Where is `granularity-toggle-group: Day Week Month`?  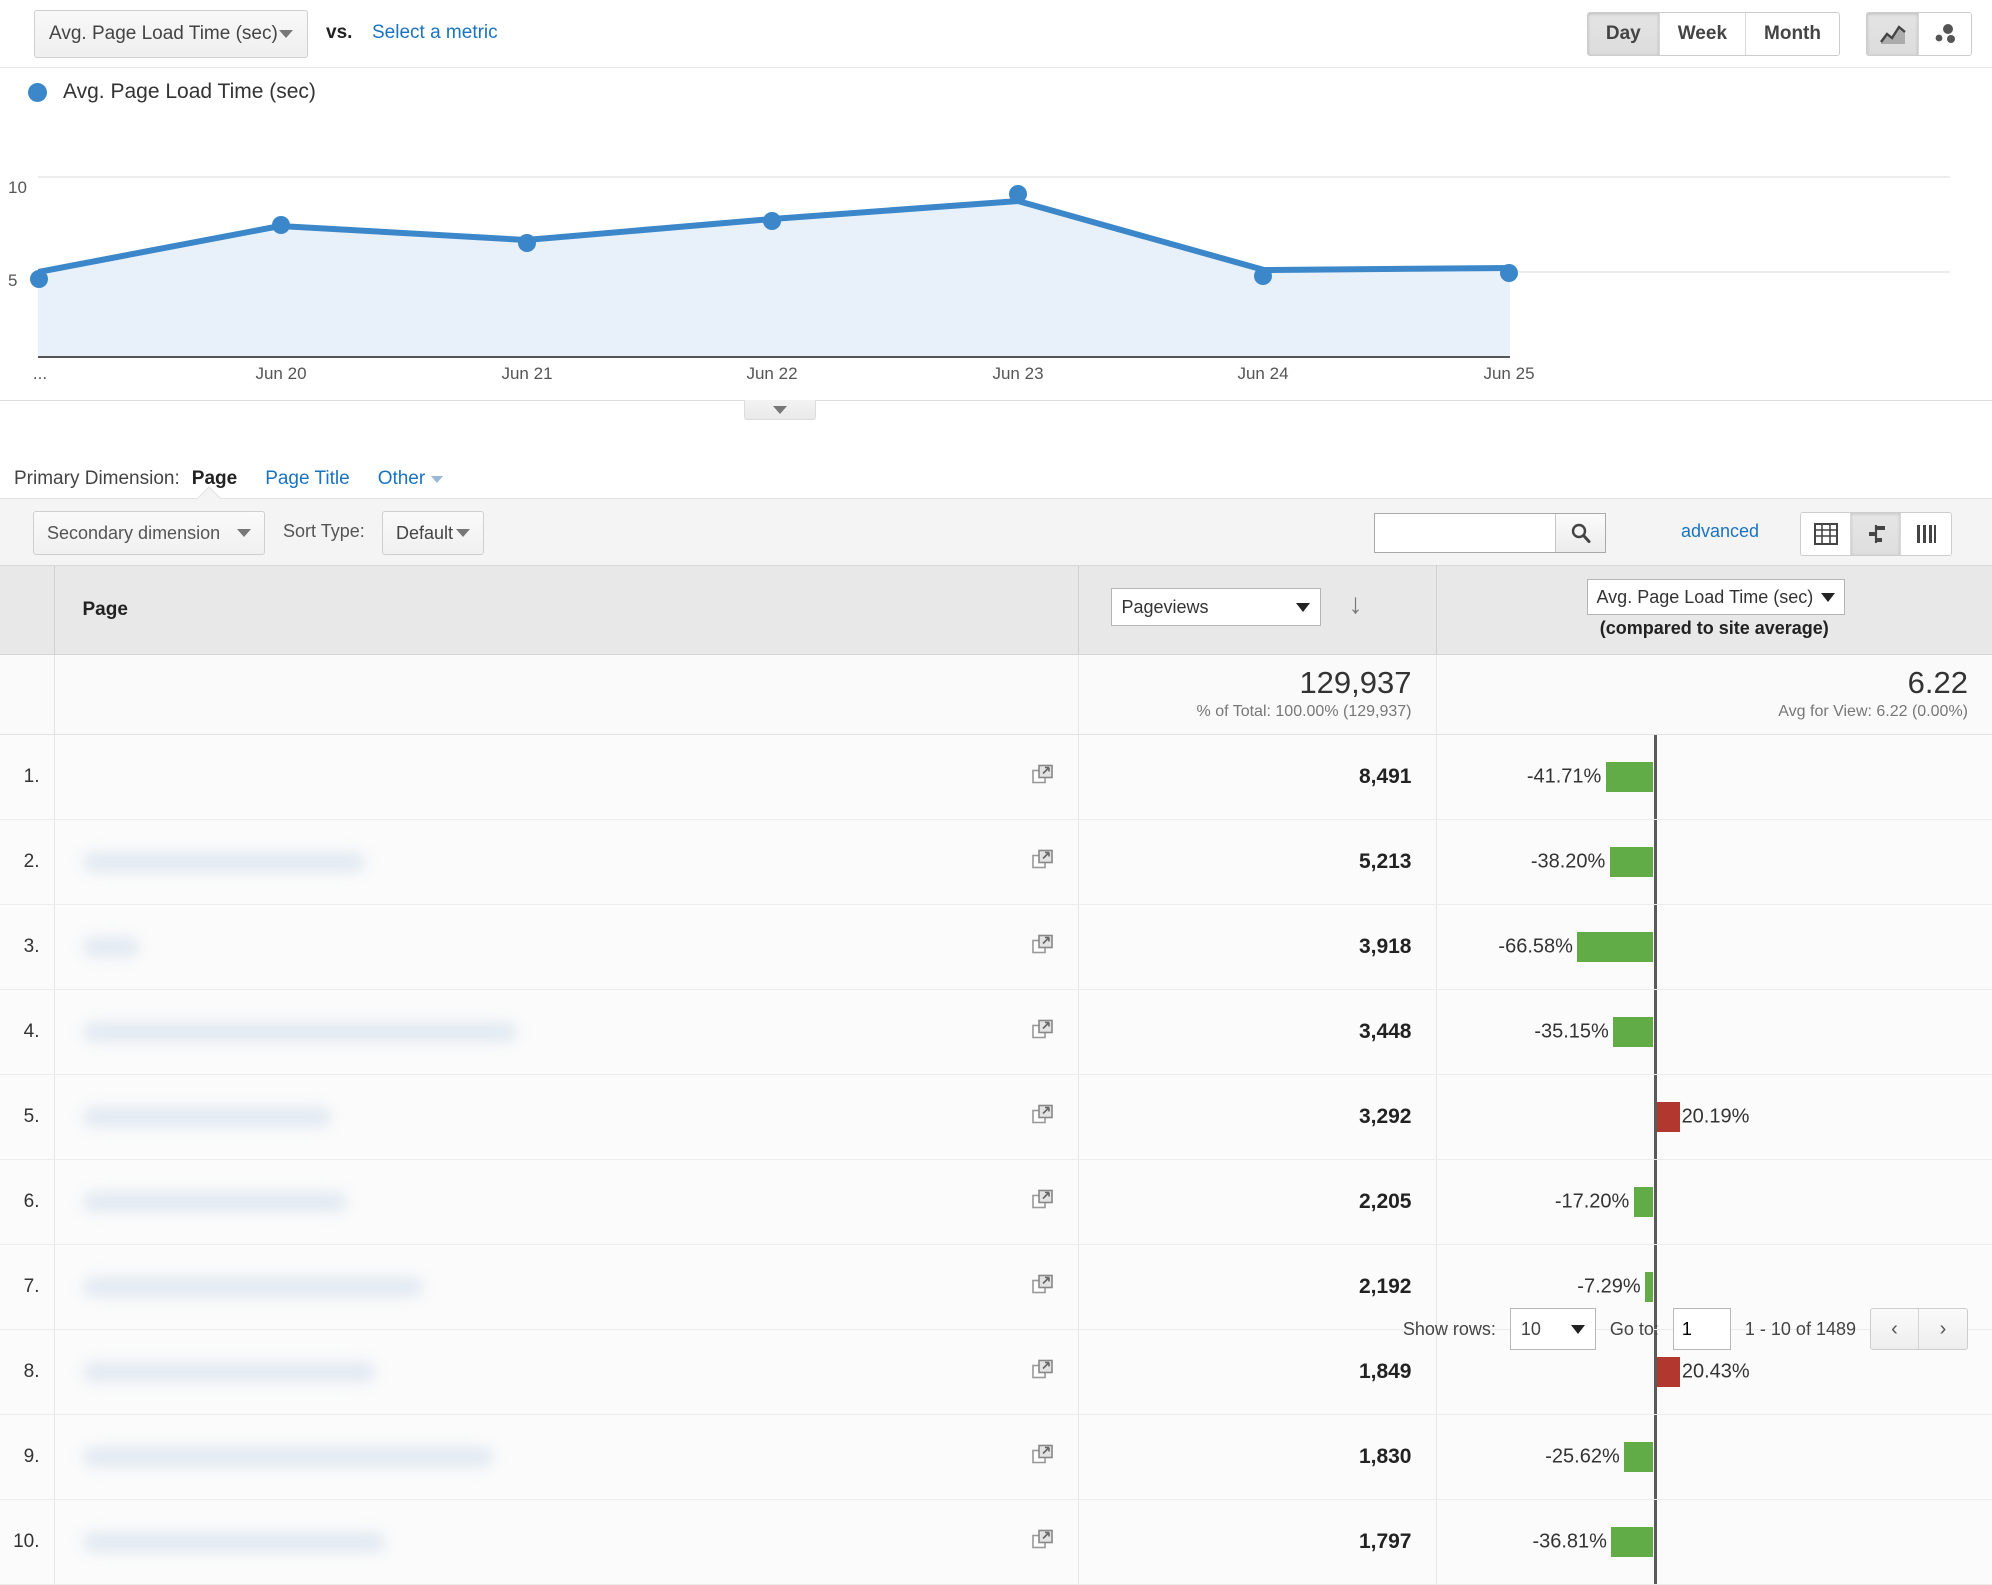
granularity-toggle-group: Day Week Month is located at coordinates (1713, 34).